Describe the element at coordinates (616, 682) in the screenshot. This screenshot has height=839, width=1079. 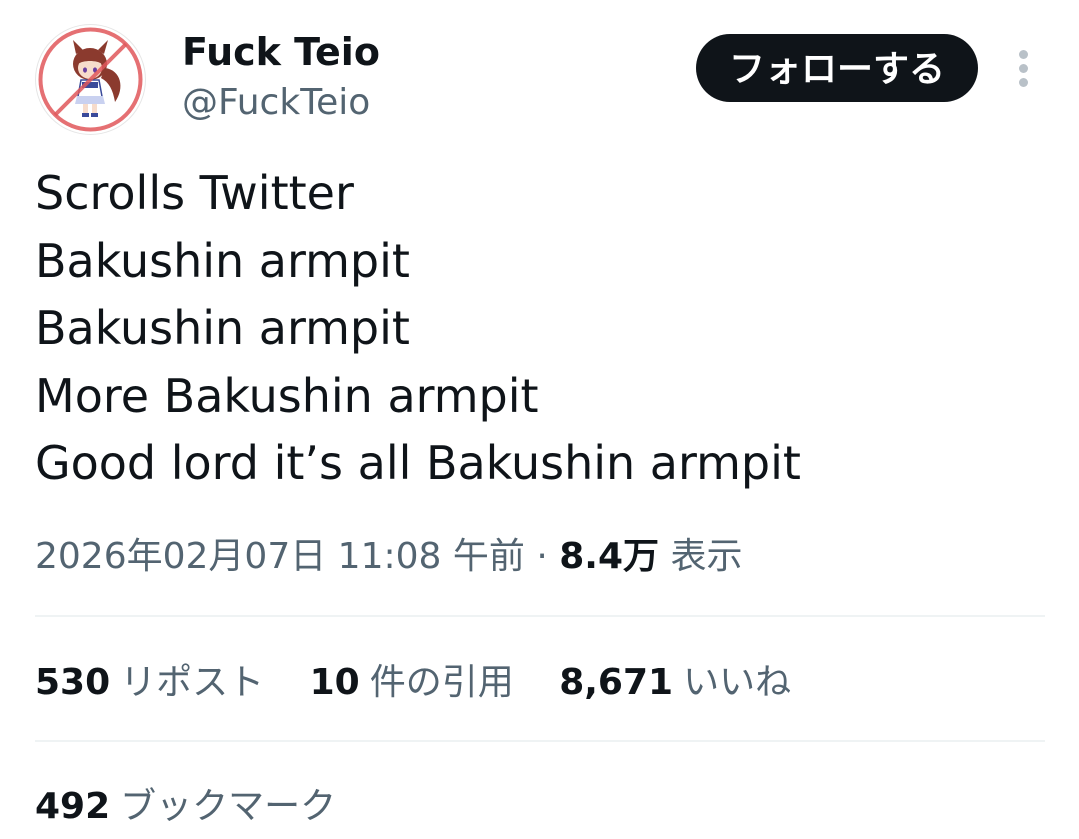
I see `likes-count: 8,671` at that location.